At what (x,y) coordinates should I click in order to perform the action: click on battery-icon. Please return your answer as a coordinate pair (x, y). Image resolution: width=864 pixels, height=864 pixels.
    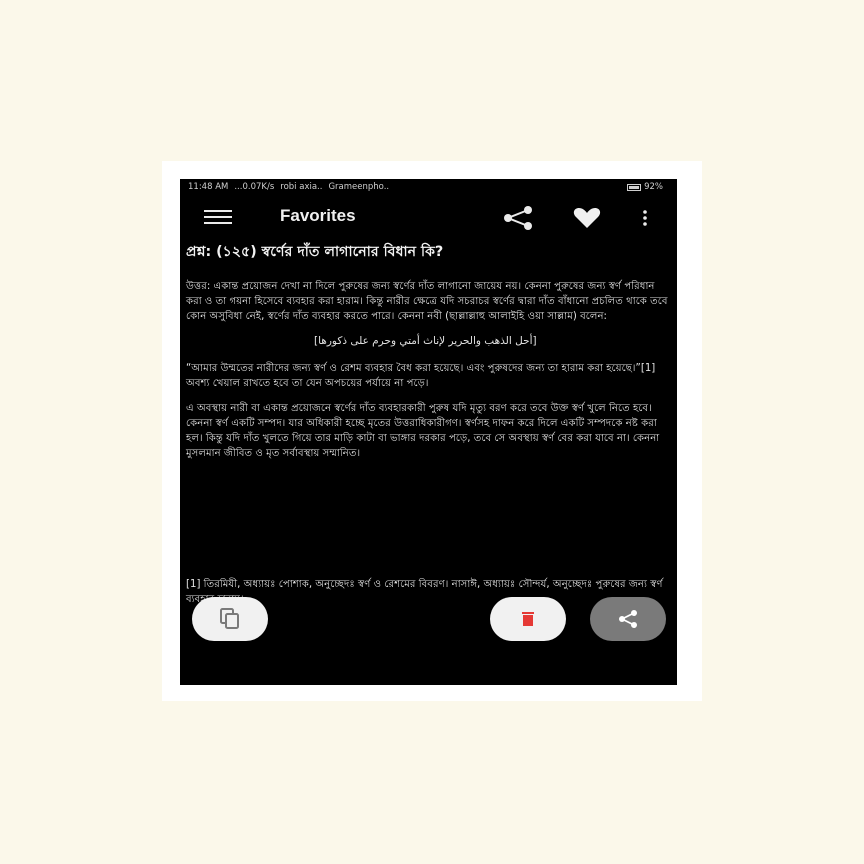
    Looking at the image, I should click on (634, 187).